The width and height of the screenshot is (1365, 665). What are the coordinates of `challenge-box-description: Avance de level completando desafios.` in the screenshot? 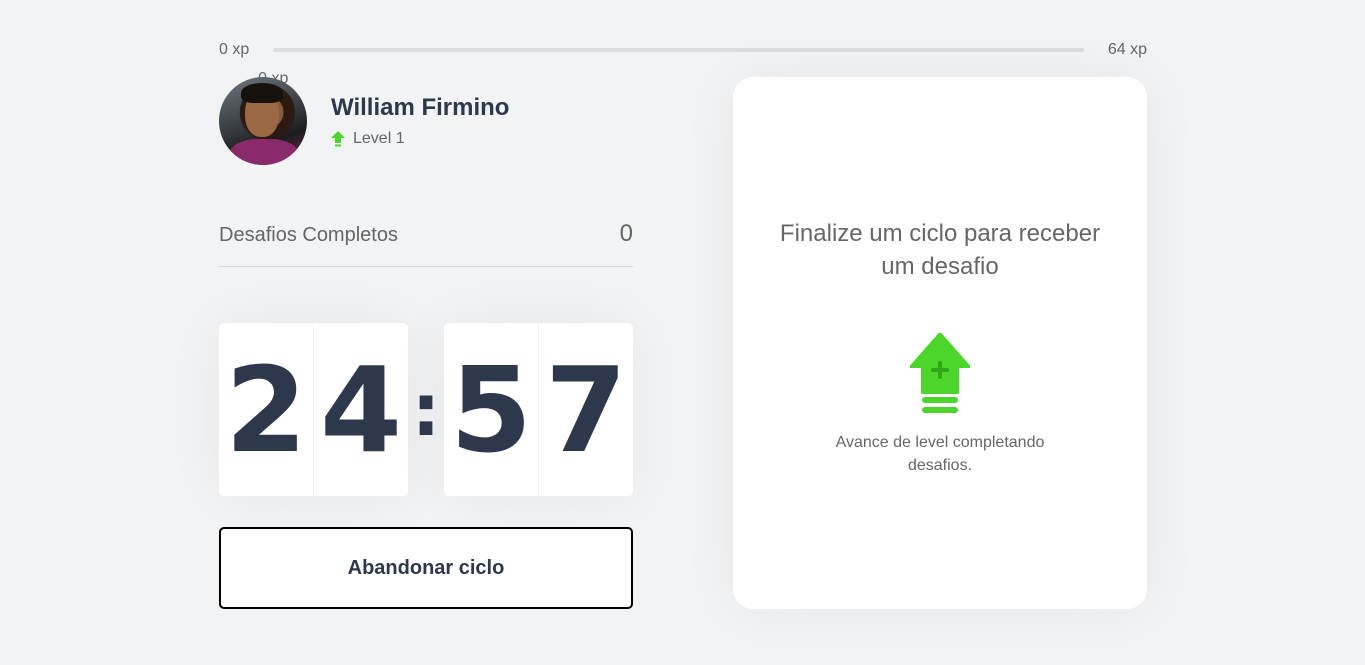 It's located at (940, 454).